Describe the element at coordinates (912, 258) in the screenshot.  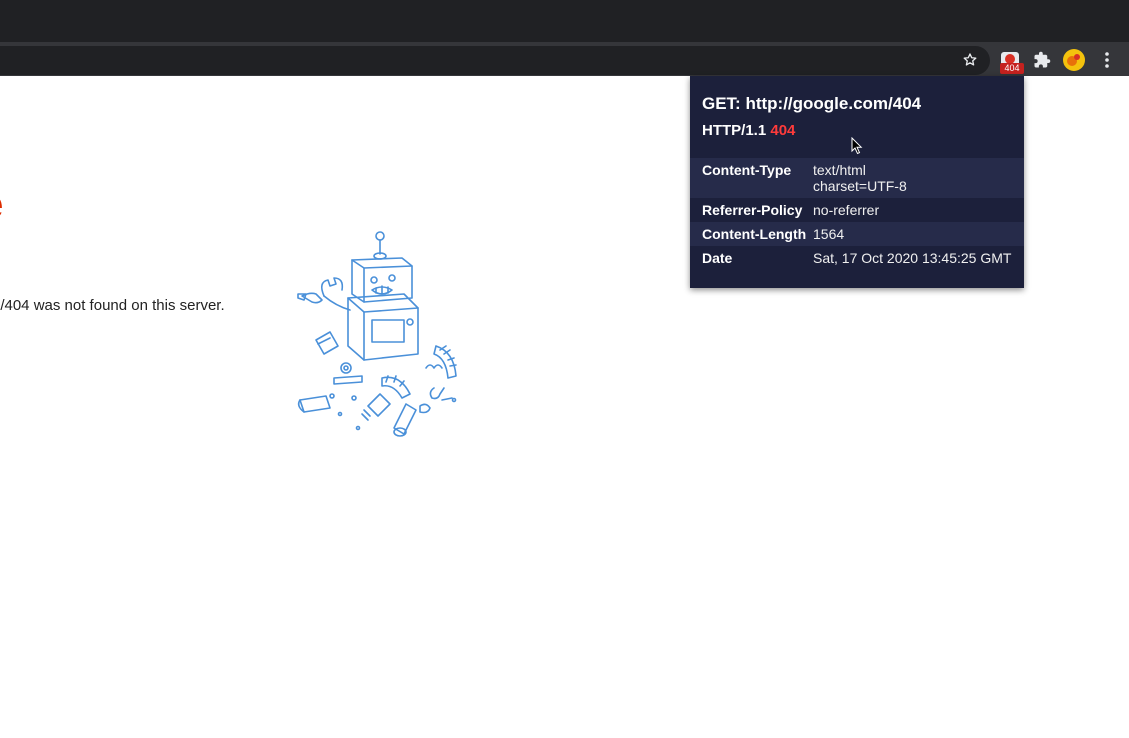
I see `header-value: Sat, 17 Oct 2020 13:45:25 GMT` at that location.